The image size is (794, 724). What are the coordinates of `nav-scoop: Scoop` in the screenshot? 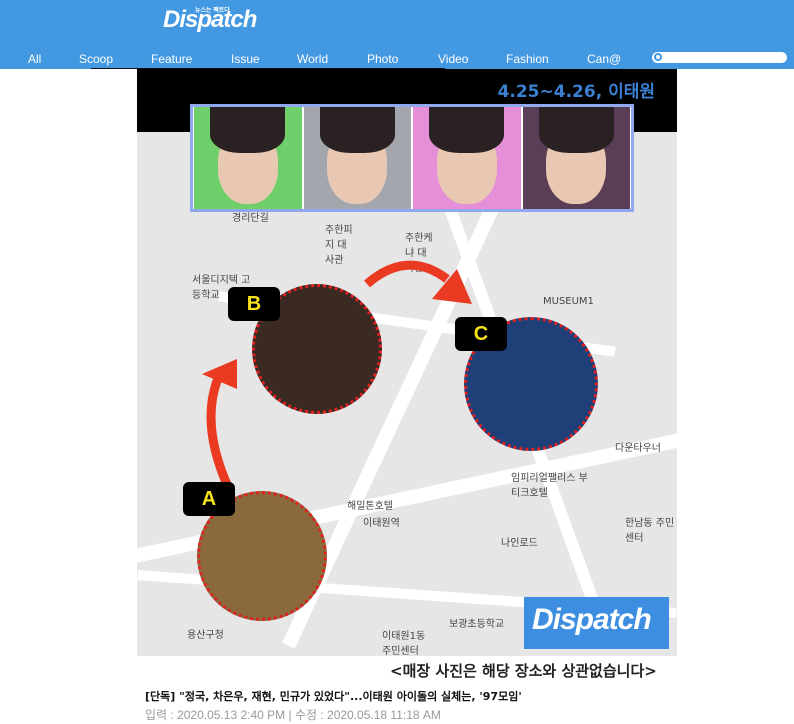 It's located at (96, 59).